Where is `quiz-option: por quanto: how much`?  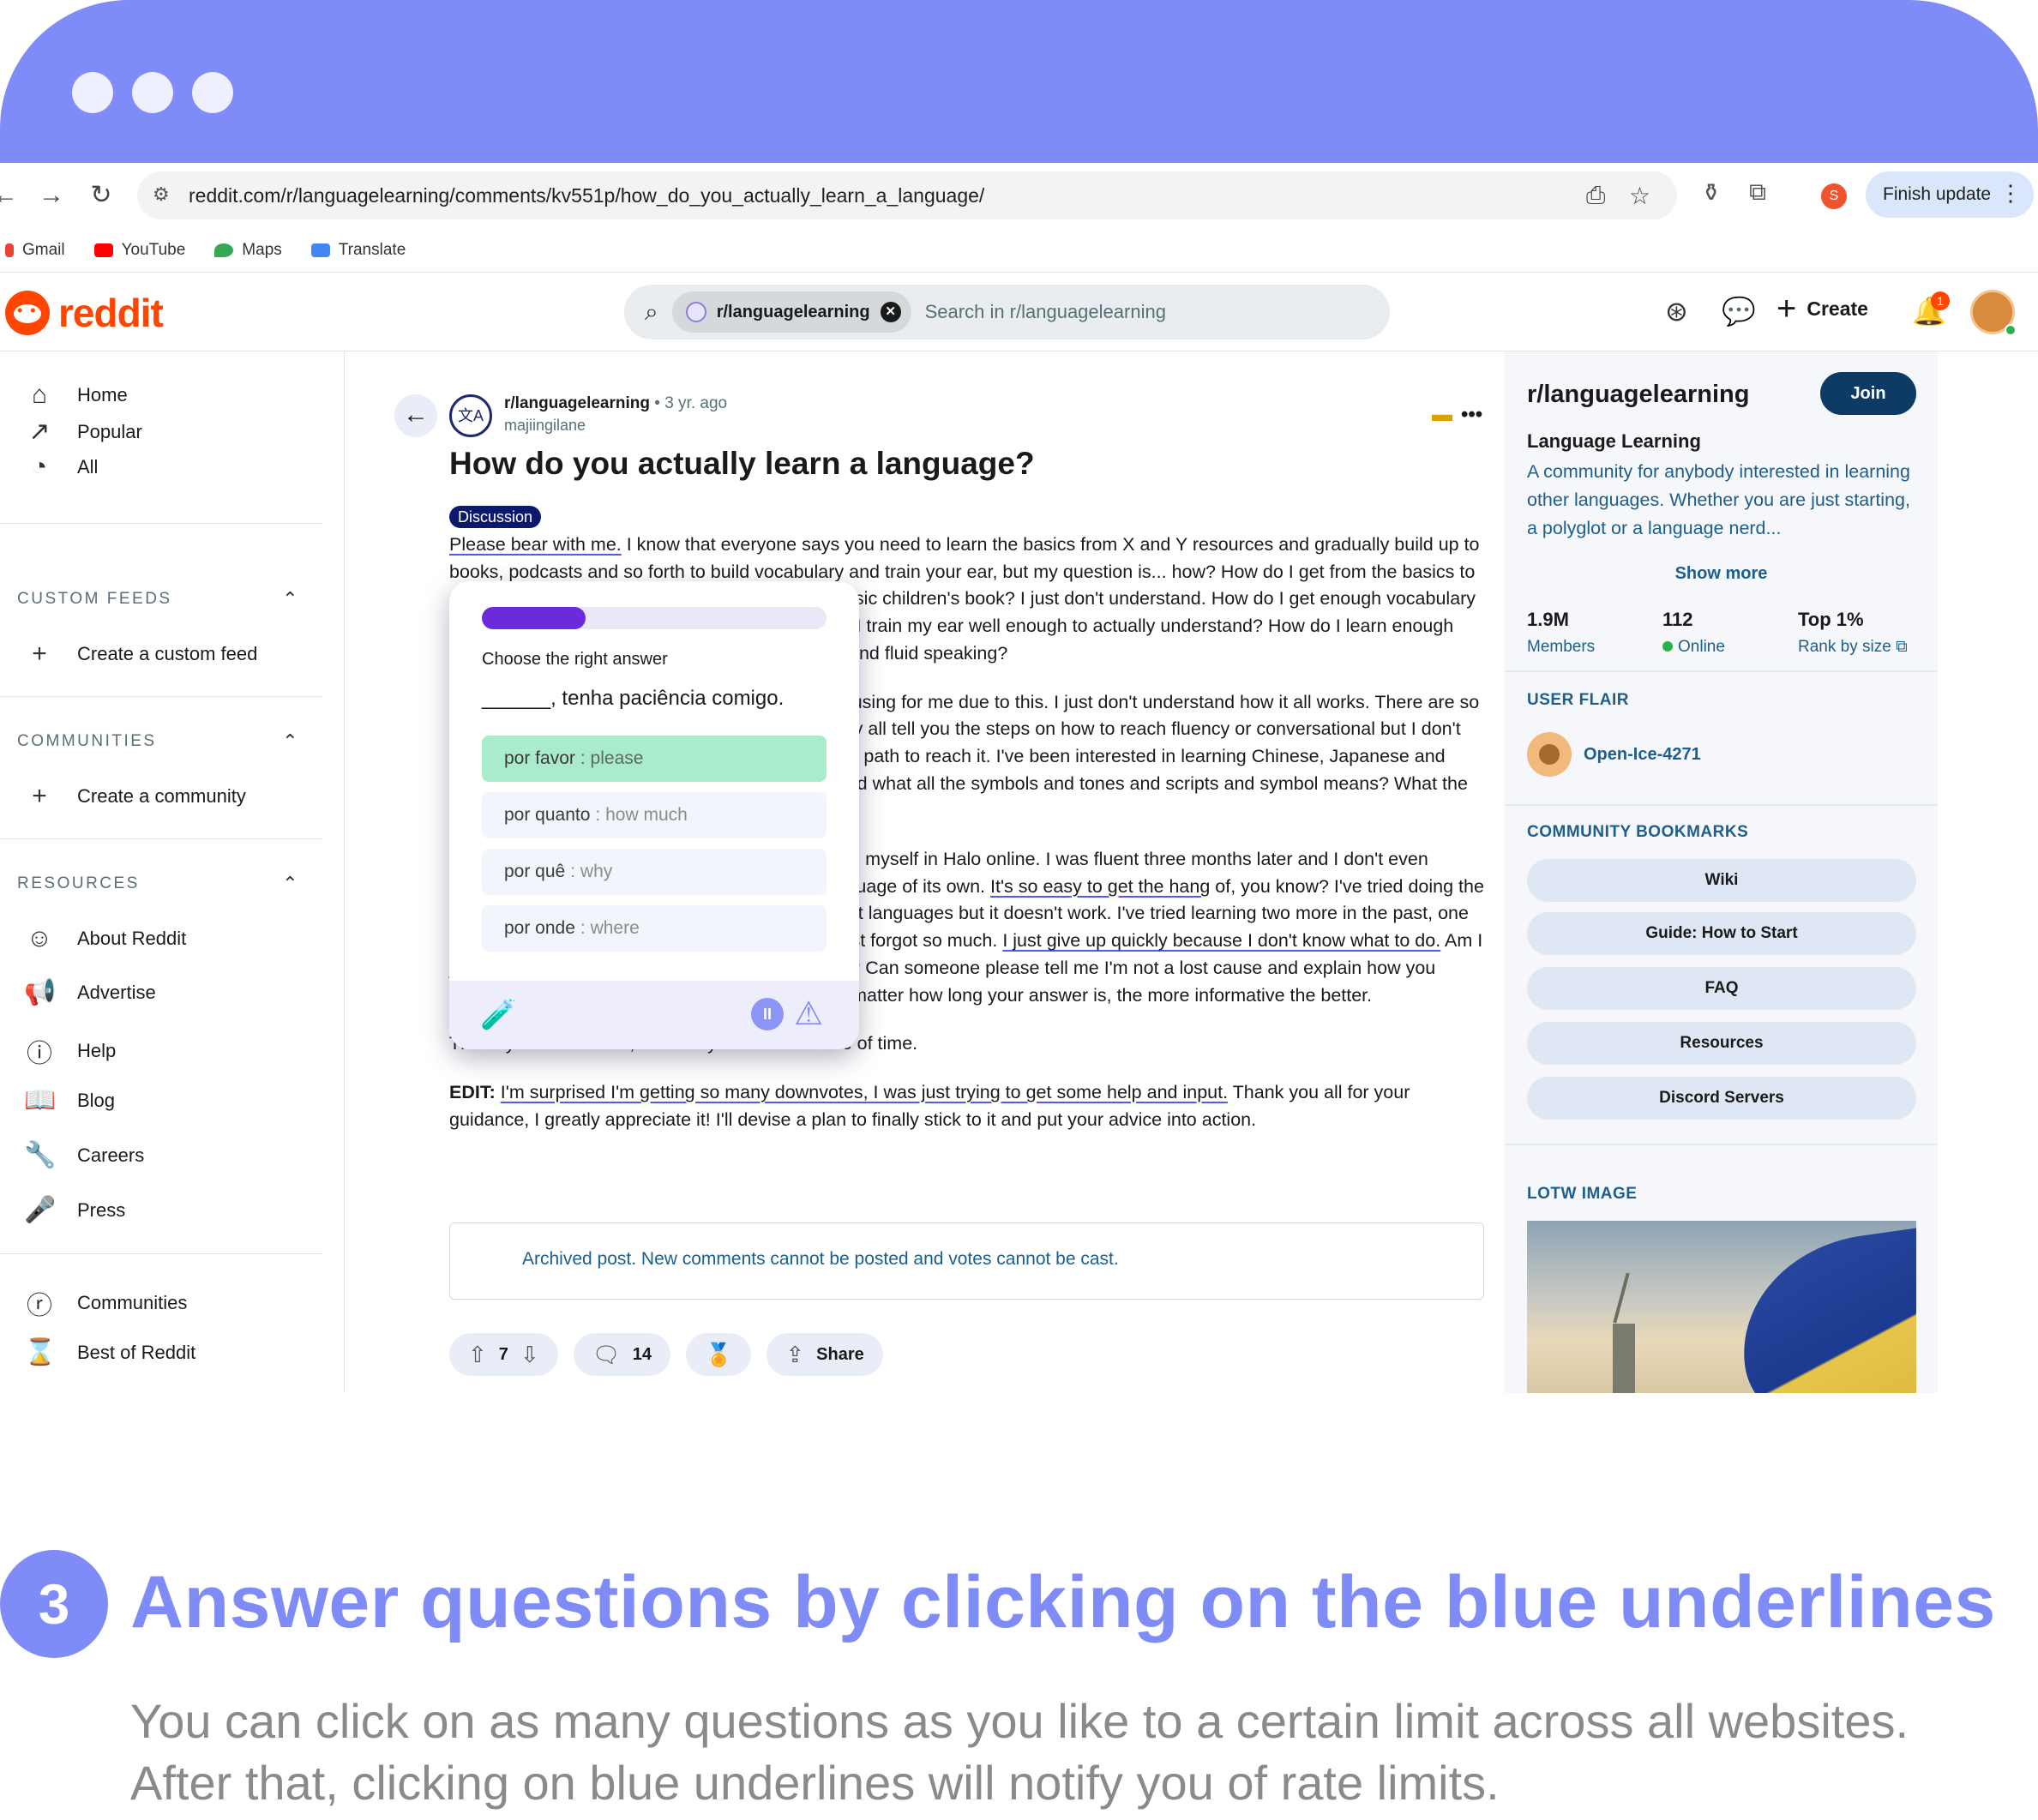 quiz-option: por quanto: how much is located at coordinates (654, 815).